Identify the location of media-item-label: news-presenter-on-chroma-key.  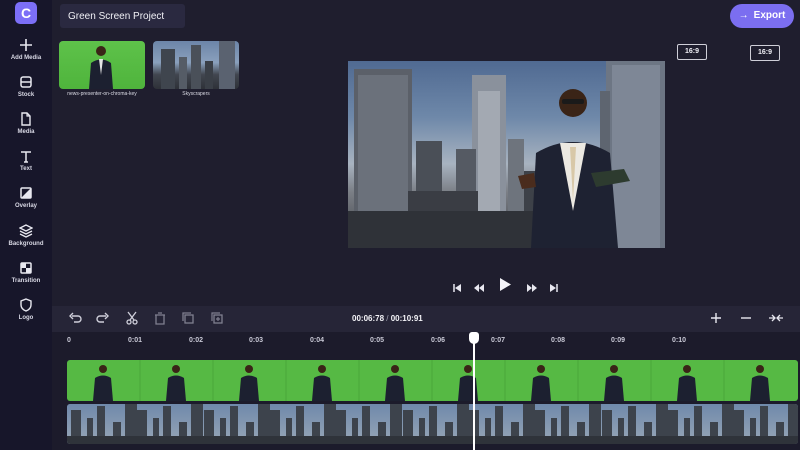
(102, 94).